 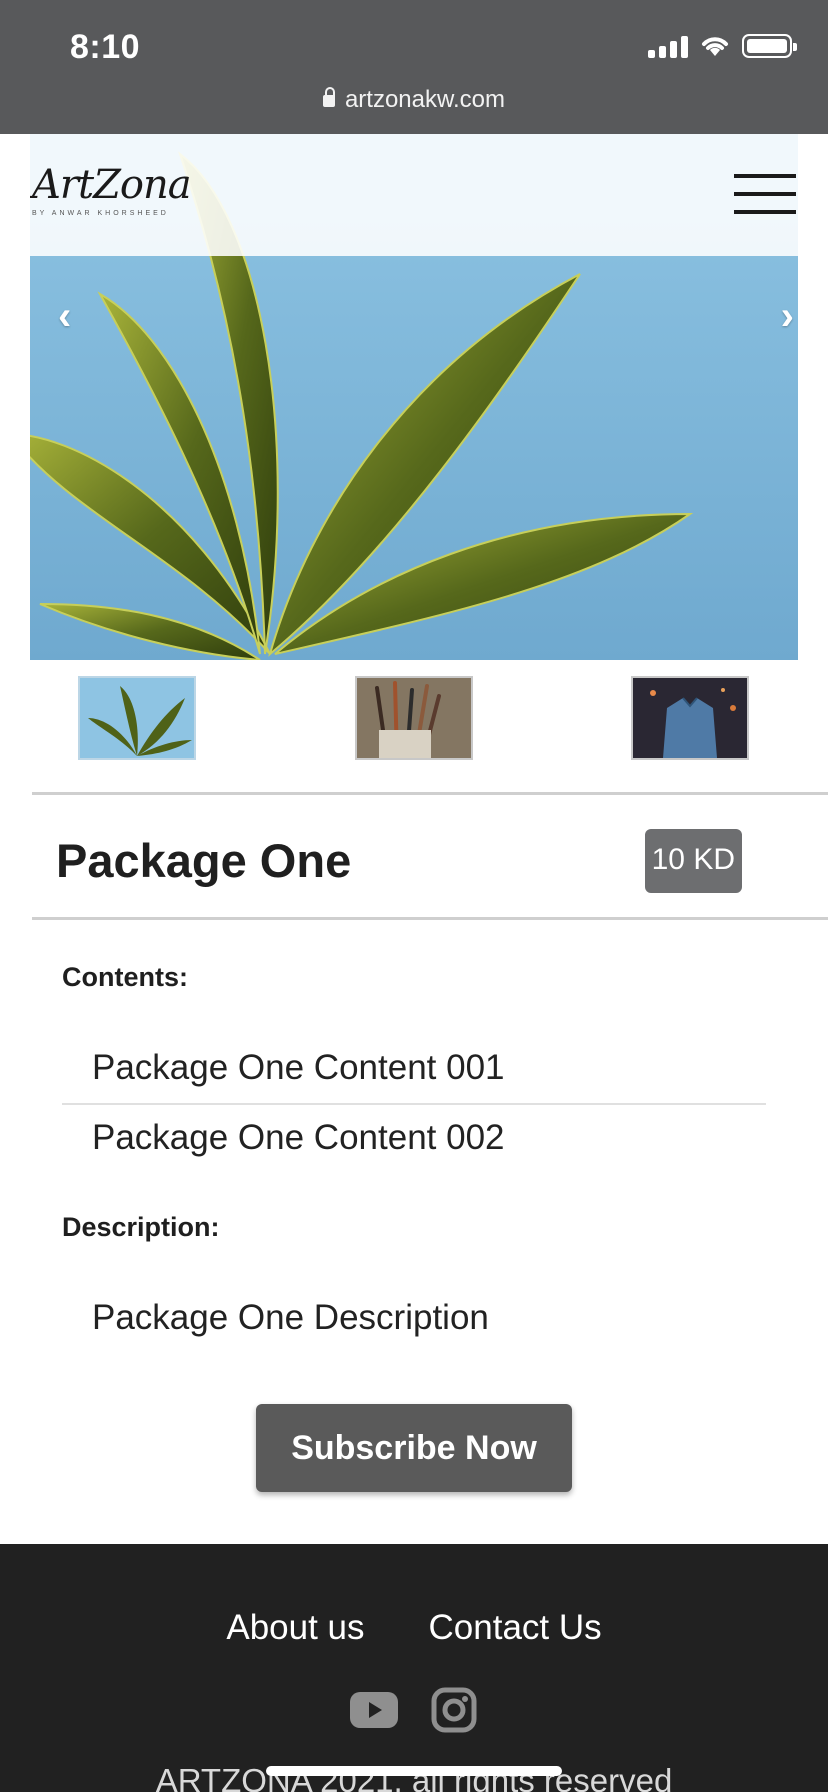 What do you see at coordinates (769, 46) in the screenshot?
I see `battery-icon` at bounding box center [769, 46].